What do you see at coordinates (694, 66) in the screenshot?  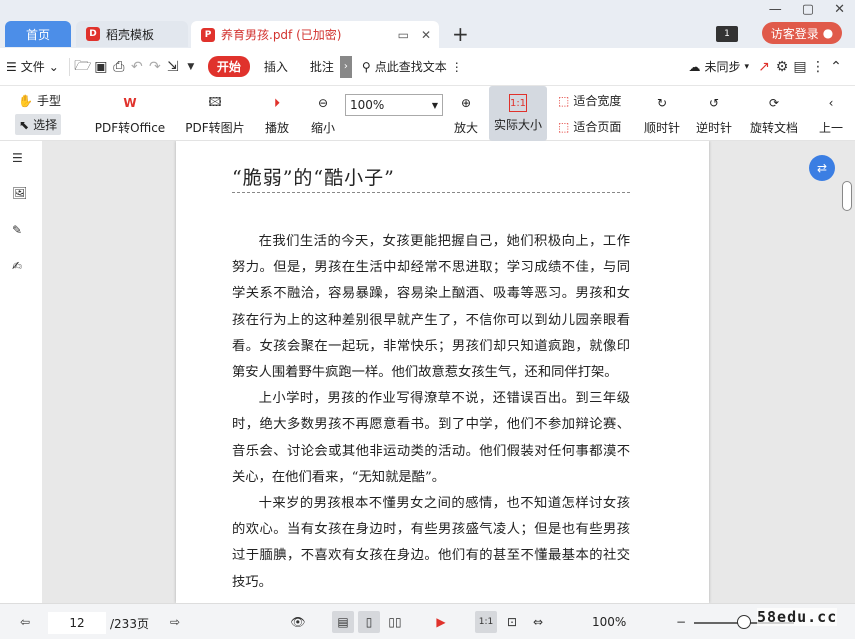 I see `cloud-icon: ☁` at bounding box center [694, 66].